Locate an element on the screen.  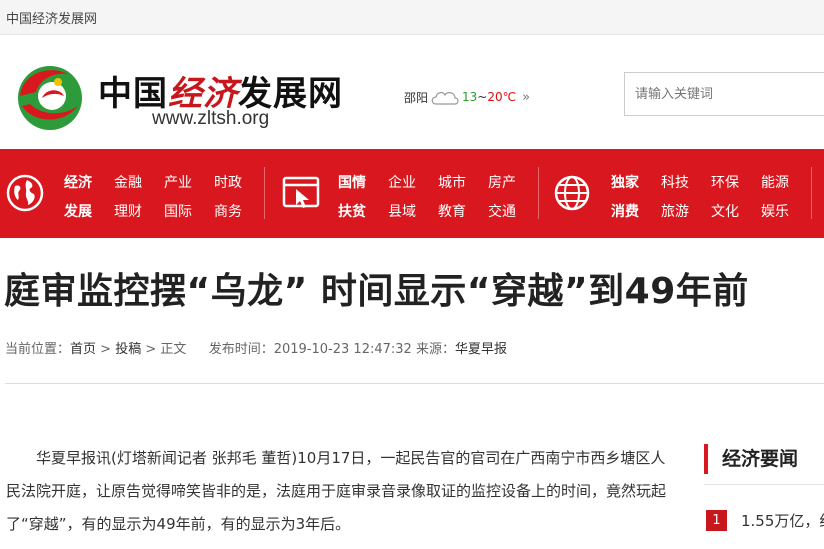
globe-icon is located at coordinates (25, 193).